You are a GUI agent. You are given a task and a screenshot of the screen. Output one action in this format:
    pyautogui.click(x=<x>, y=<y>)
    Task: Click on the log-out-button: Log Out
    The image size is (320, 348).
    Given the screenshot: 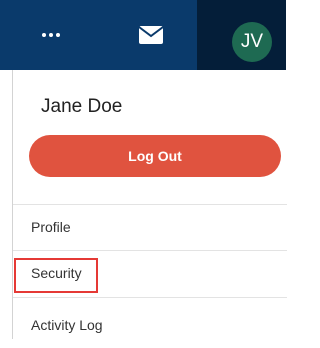 What is the action you would take?
    pyautogui.click(x=155, y=156)
    